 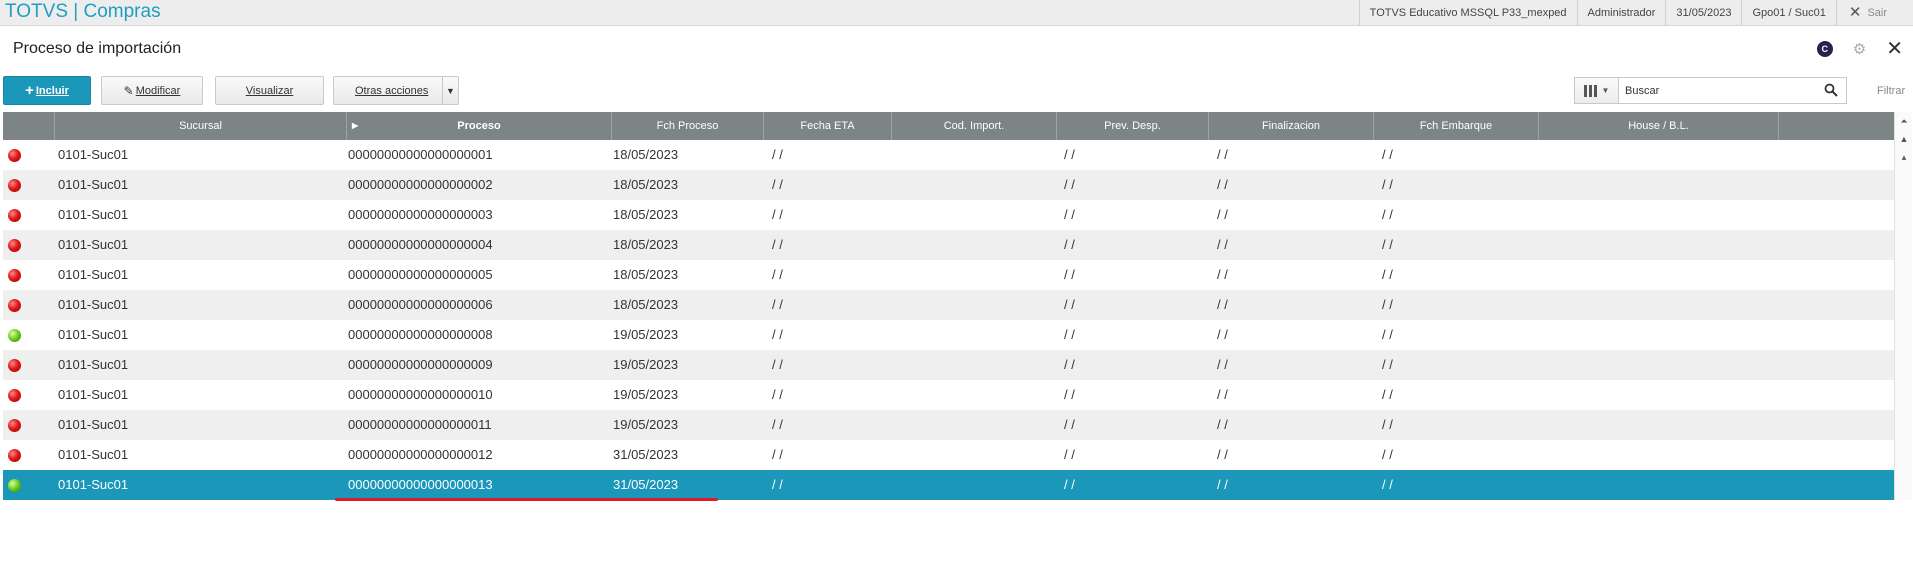 What do you see at coordinates (1855, 12) in the screenshot?
I see `close-icon: ✕` at bounding box center [1855, 12].